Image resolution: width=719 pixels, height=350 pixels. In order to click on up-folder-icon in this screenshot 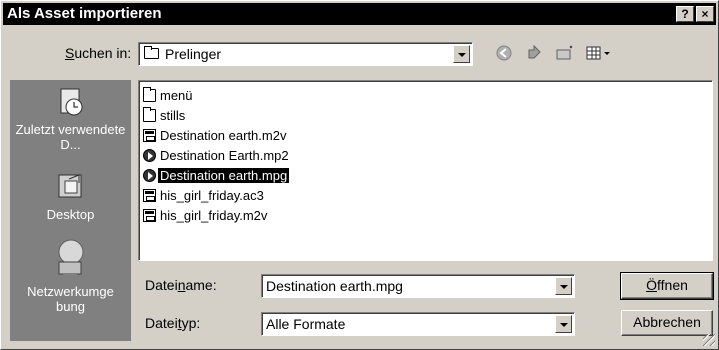, I will do `click(534, 53)`.